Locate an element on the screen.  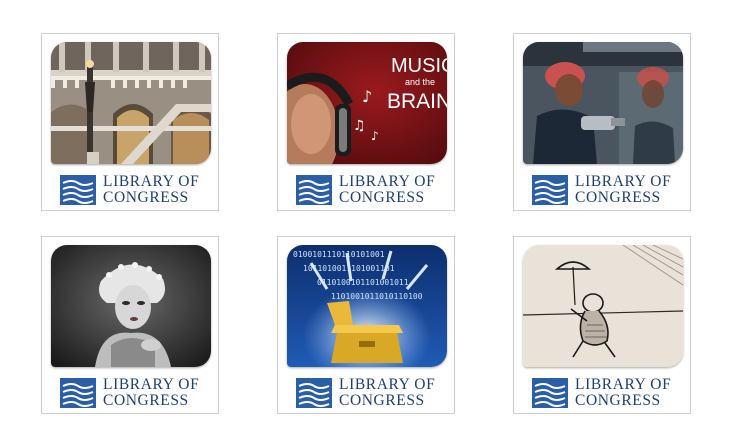
tile-1920s-portrait: LIBRARY OF CONGRESS is located at coordinates (130, 325).